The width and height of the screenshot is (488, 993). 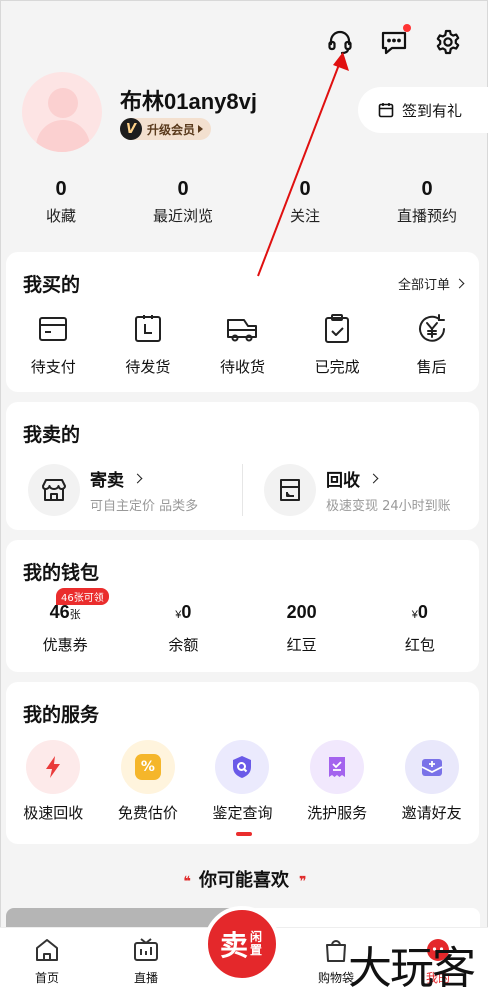 I want to click on notification-dot, so click(x=407, y=28).